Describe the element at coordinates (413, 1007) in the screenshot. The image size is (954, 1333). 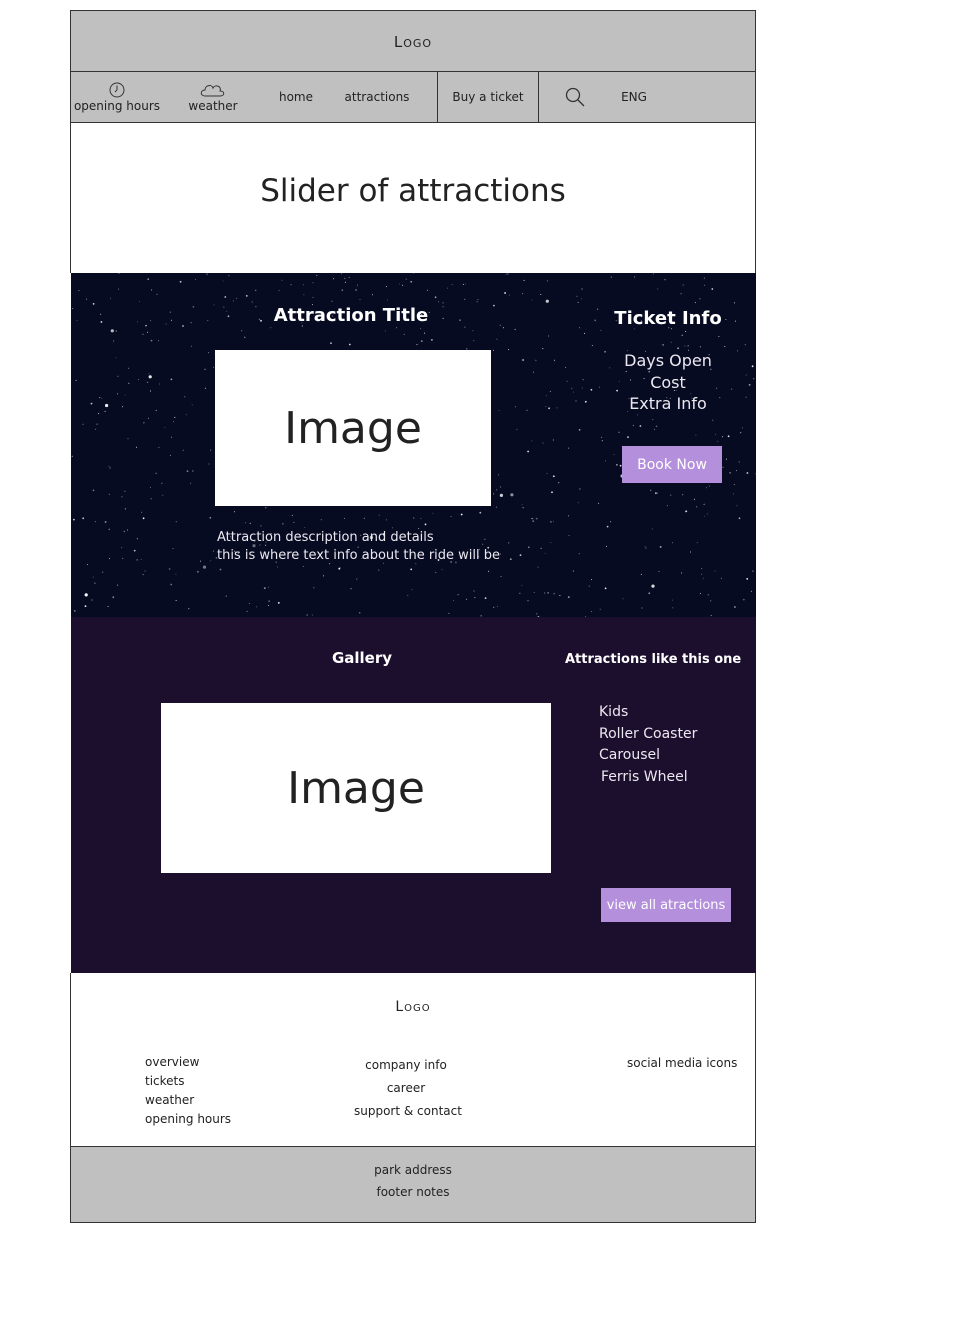
I see `footer-logo: Logo` at that location.